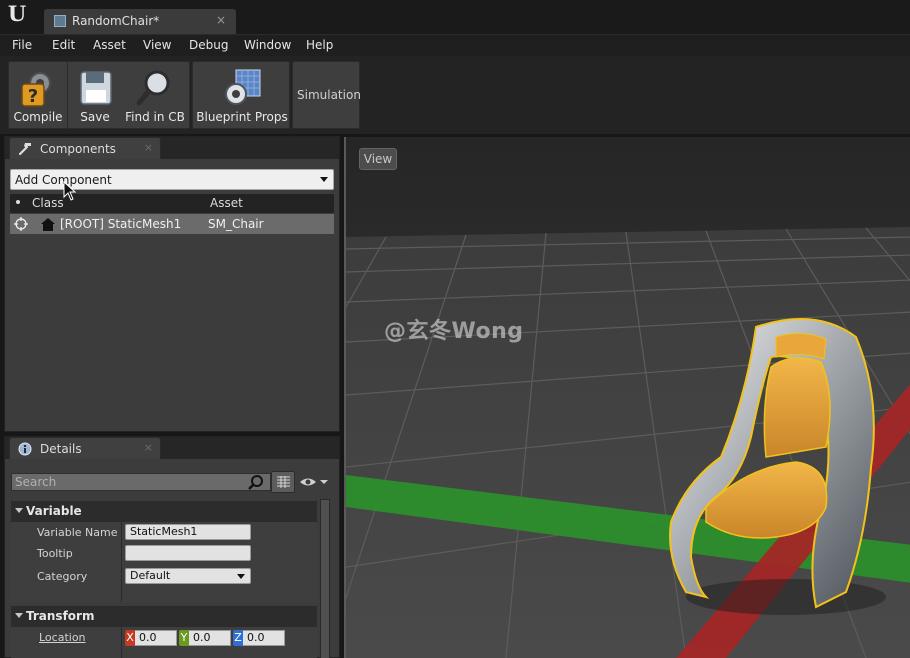 The height and width of the screenshot is (658, 910). Describe the element at coordinates (221, 20) in the screenshot. I see `close-tab-icon: ×` at that location.